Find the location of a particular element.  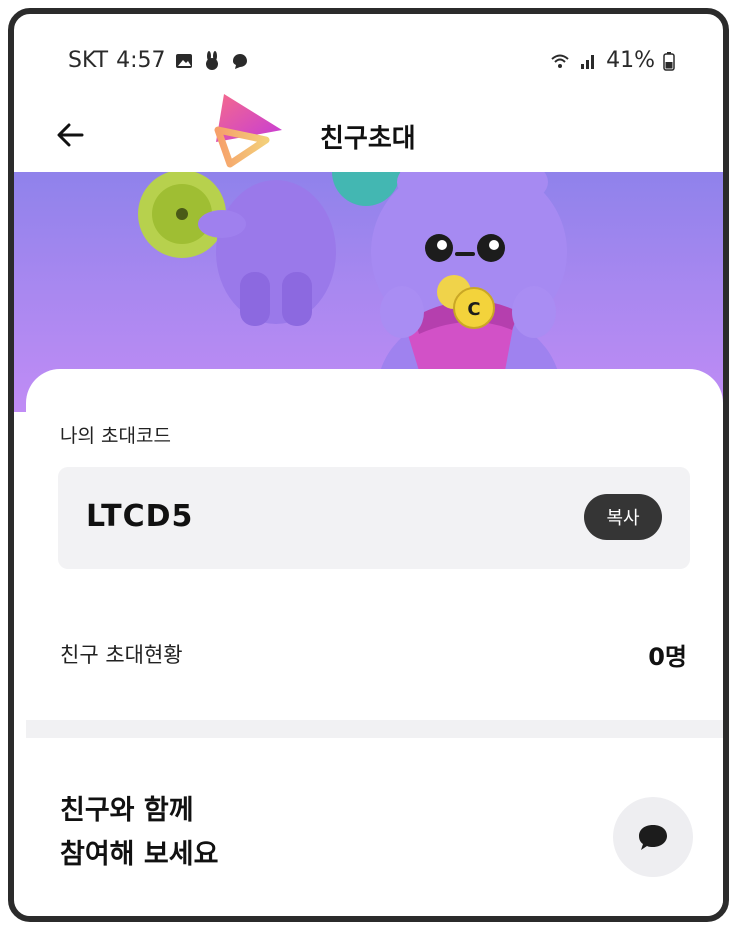

section-divider is located at coordinates (374, 729).